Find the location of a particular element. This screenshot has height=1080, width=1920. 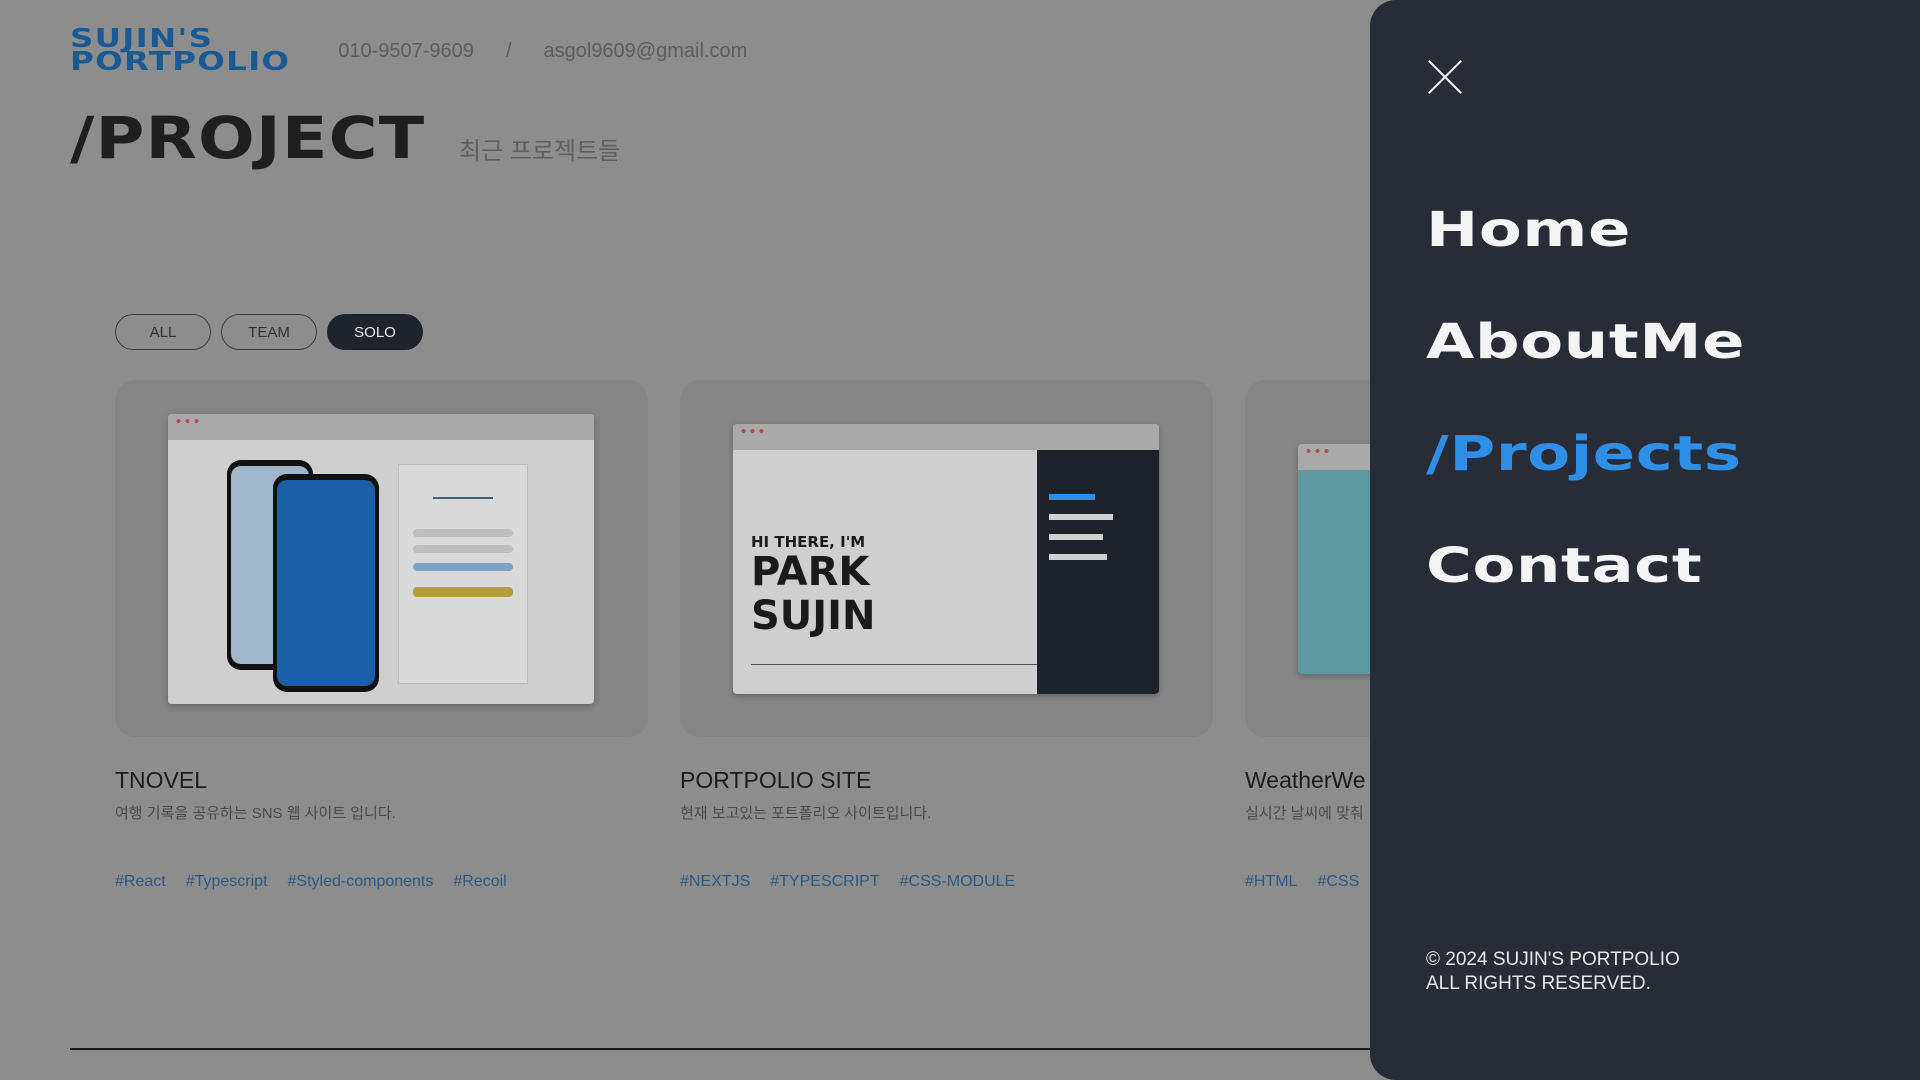

divider is located at coordinates (720, 1049).